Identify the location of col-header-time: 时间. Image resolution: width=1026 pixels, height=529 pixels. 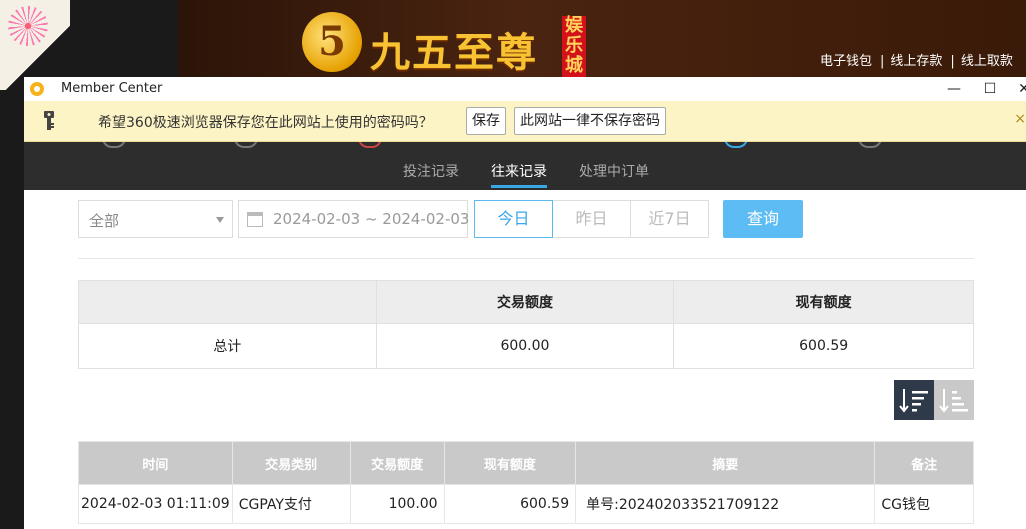
(155, 463).